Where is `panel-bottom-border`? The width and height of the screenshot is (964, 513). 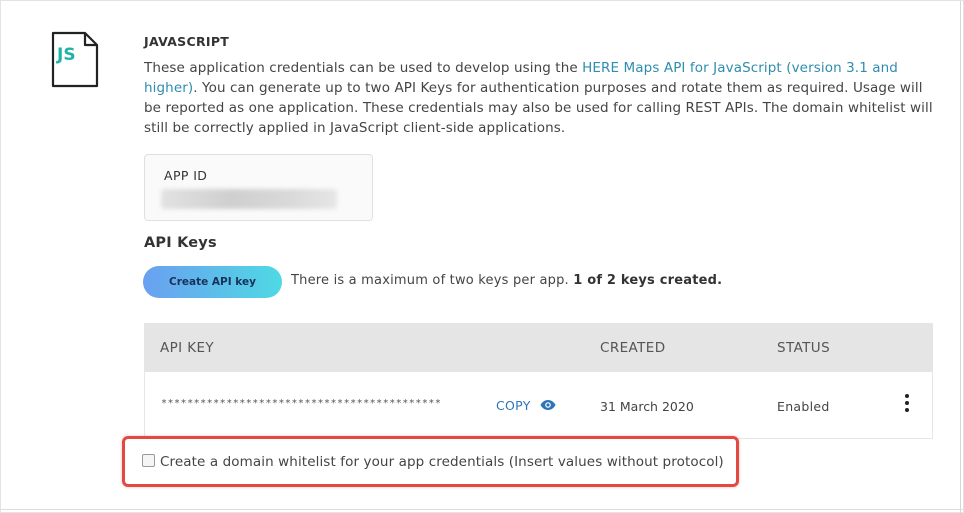 panel-bottom-border is located at coordinates (482, 509).